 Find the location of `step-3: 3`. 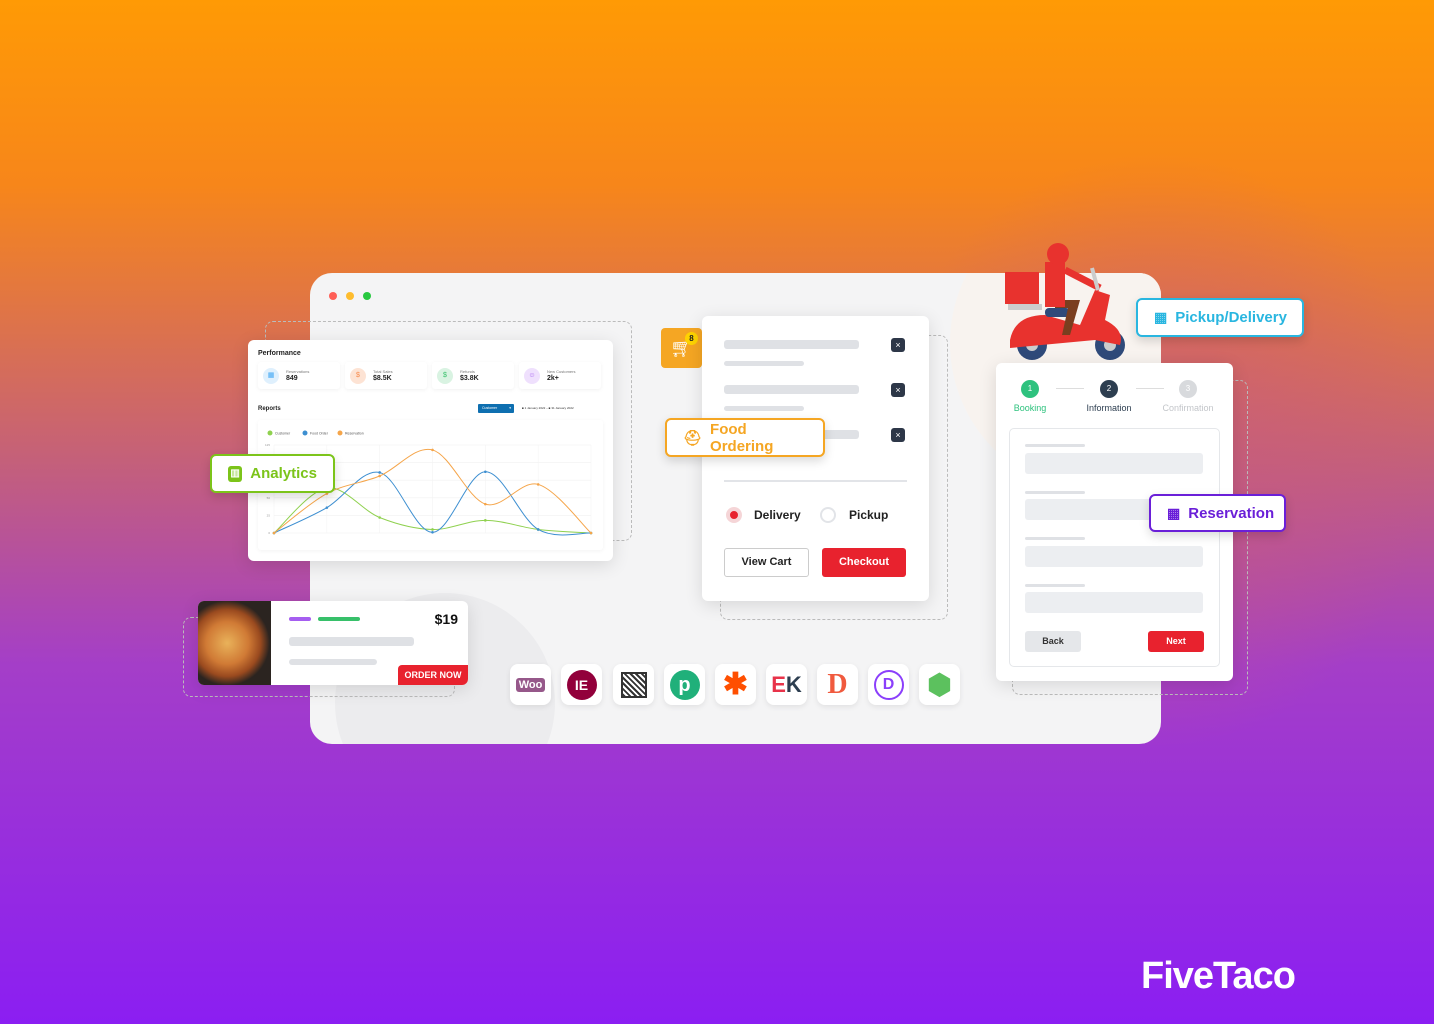

step-3: 3 is located at coordinates (1188, 389).